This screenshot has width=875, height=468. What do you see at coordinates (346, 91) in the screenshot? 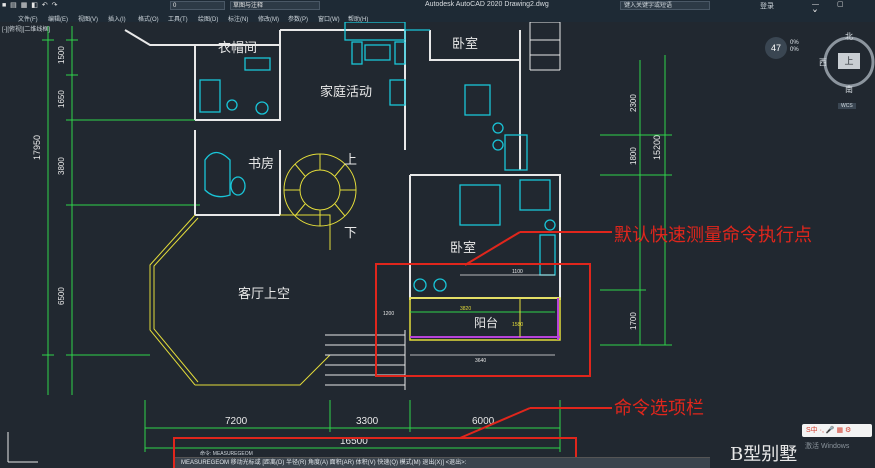
I see `room-family-activity: 家庭活动` at bounding box center [346, 91].